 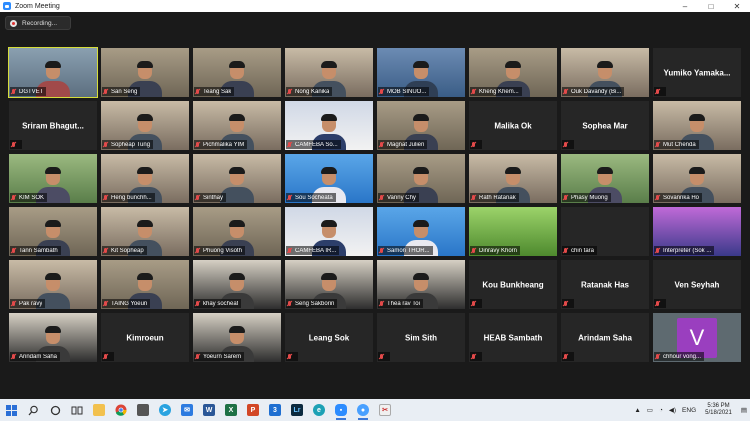 What do you see at coordinates (121, 410) in the screenshot?
I see `chrome-icon` at bounding box center [121, 410].